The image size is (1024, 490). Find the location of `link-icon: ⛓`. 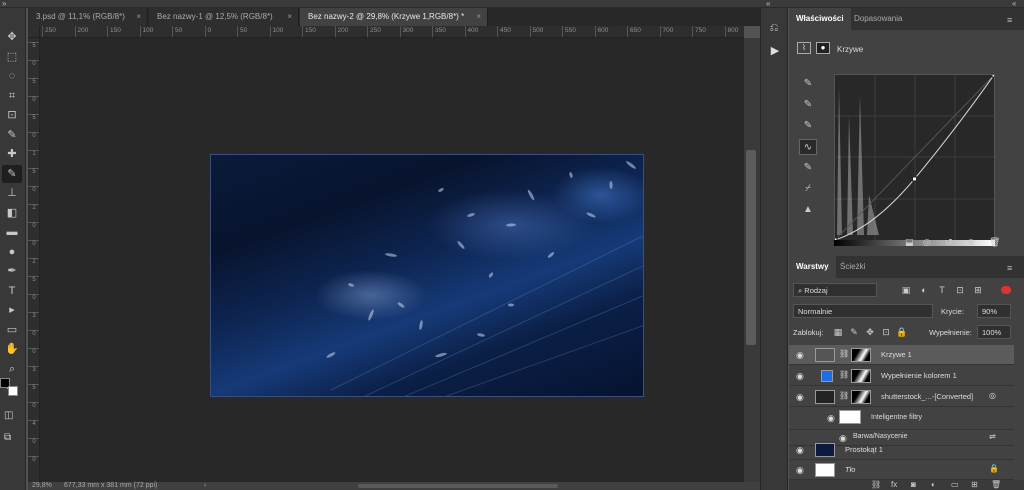

link-icon: ⛓ is located at coordinates (876, 485).